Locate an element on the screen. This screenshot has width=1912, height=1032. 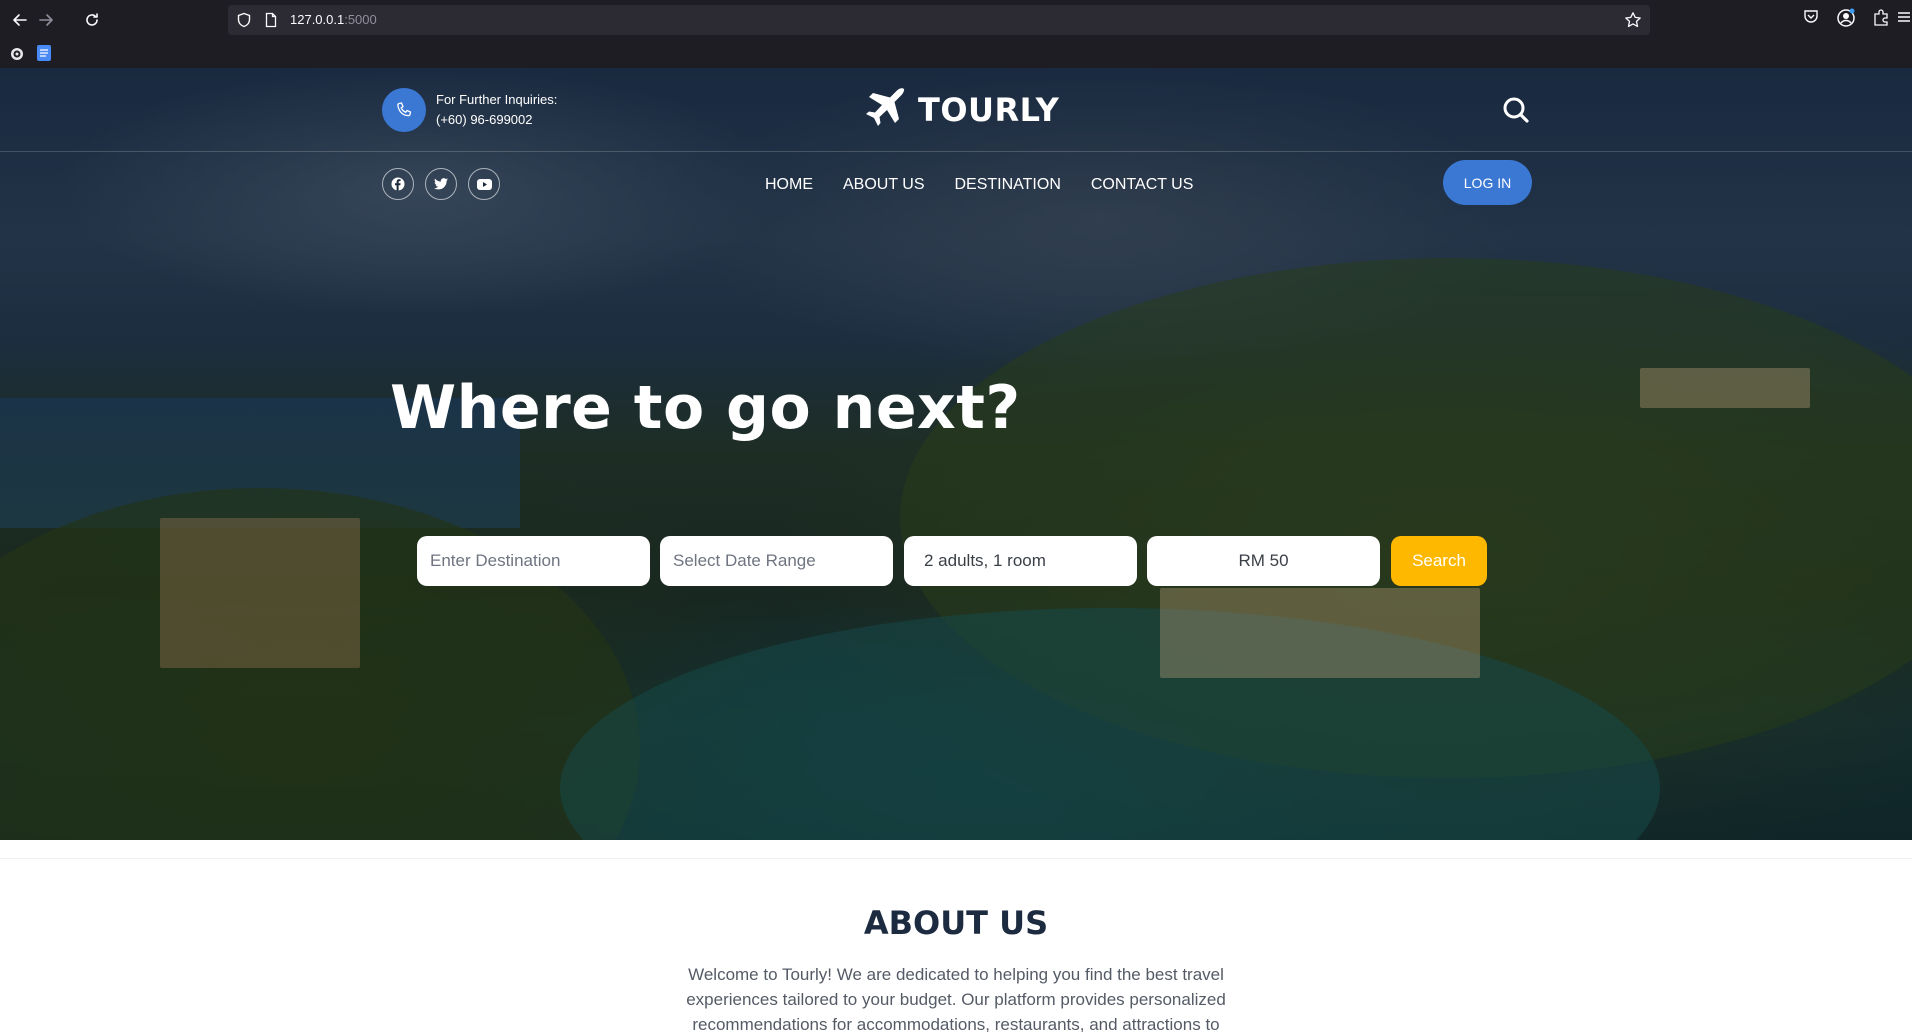
browser-chrome: 127.0.0.1:5000 is located at coordinates (956, 34).